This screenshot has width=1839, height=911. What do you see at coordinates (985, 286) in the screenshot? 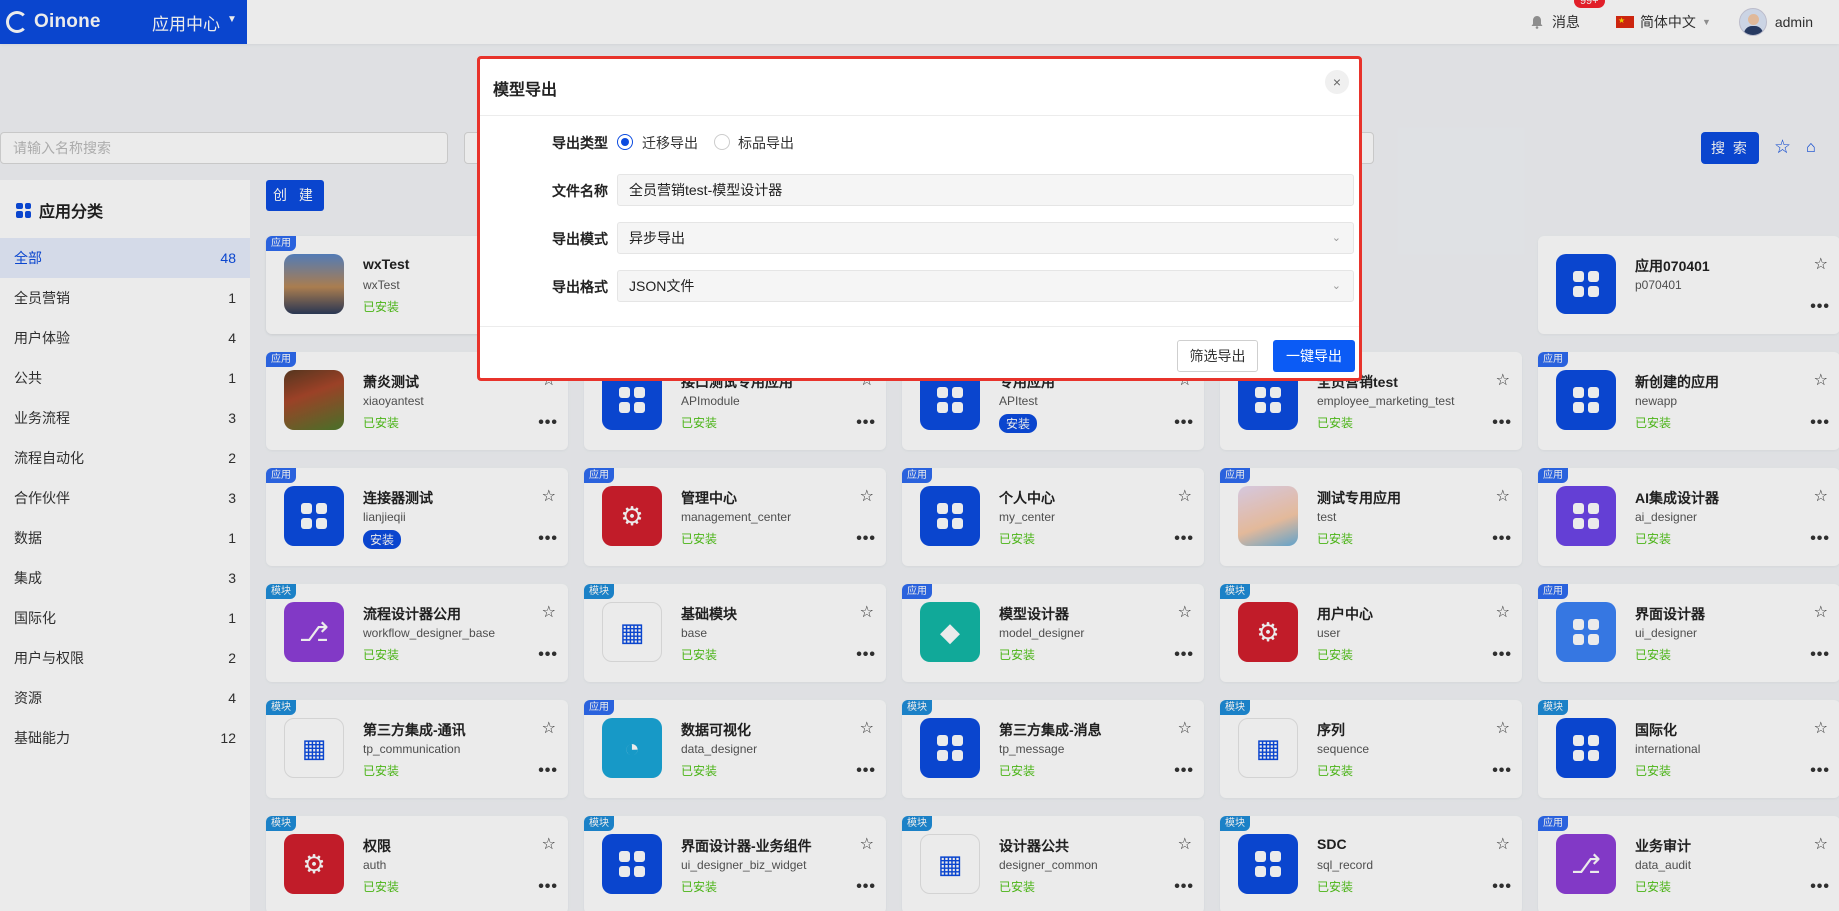
I see `export-format-select: JSON文件 ⌄` at bounding box center [985, 286].